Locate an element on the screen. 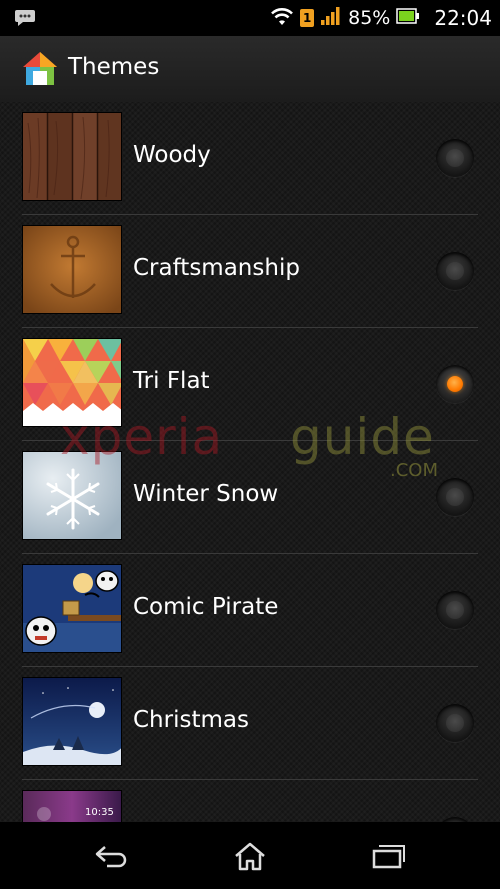  theme-item-winter-snow: Winter Snow is located at coordinates (250, 497).